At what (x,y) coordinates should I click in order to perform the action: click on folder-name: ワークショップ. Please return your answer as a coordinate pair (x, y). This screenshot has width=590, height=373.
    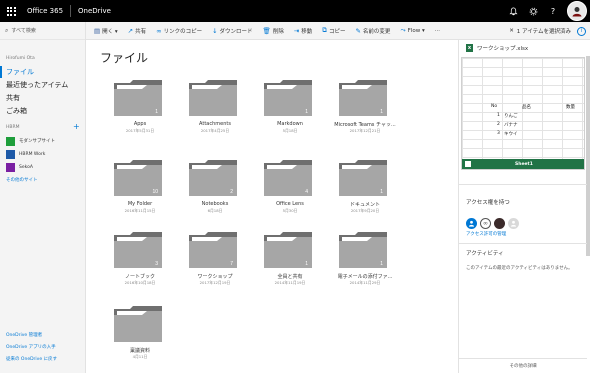
    Looking at the image, I should click on (215, 277).